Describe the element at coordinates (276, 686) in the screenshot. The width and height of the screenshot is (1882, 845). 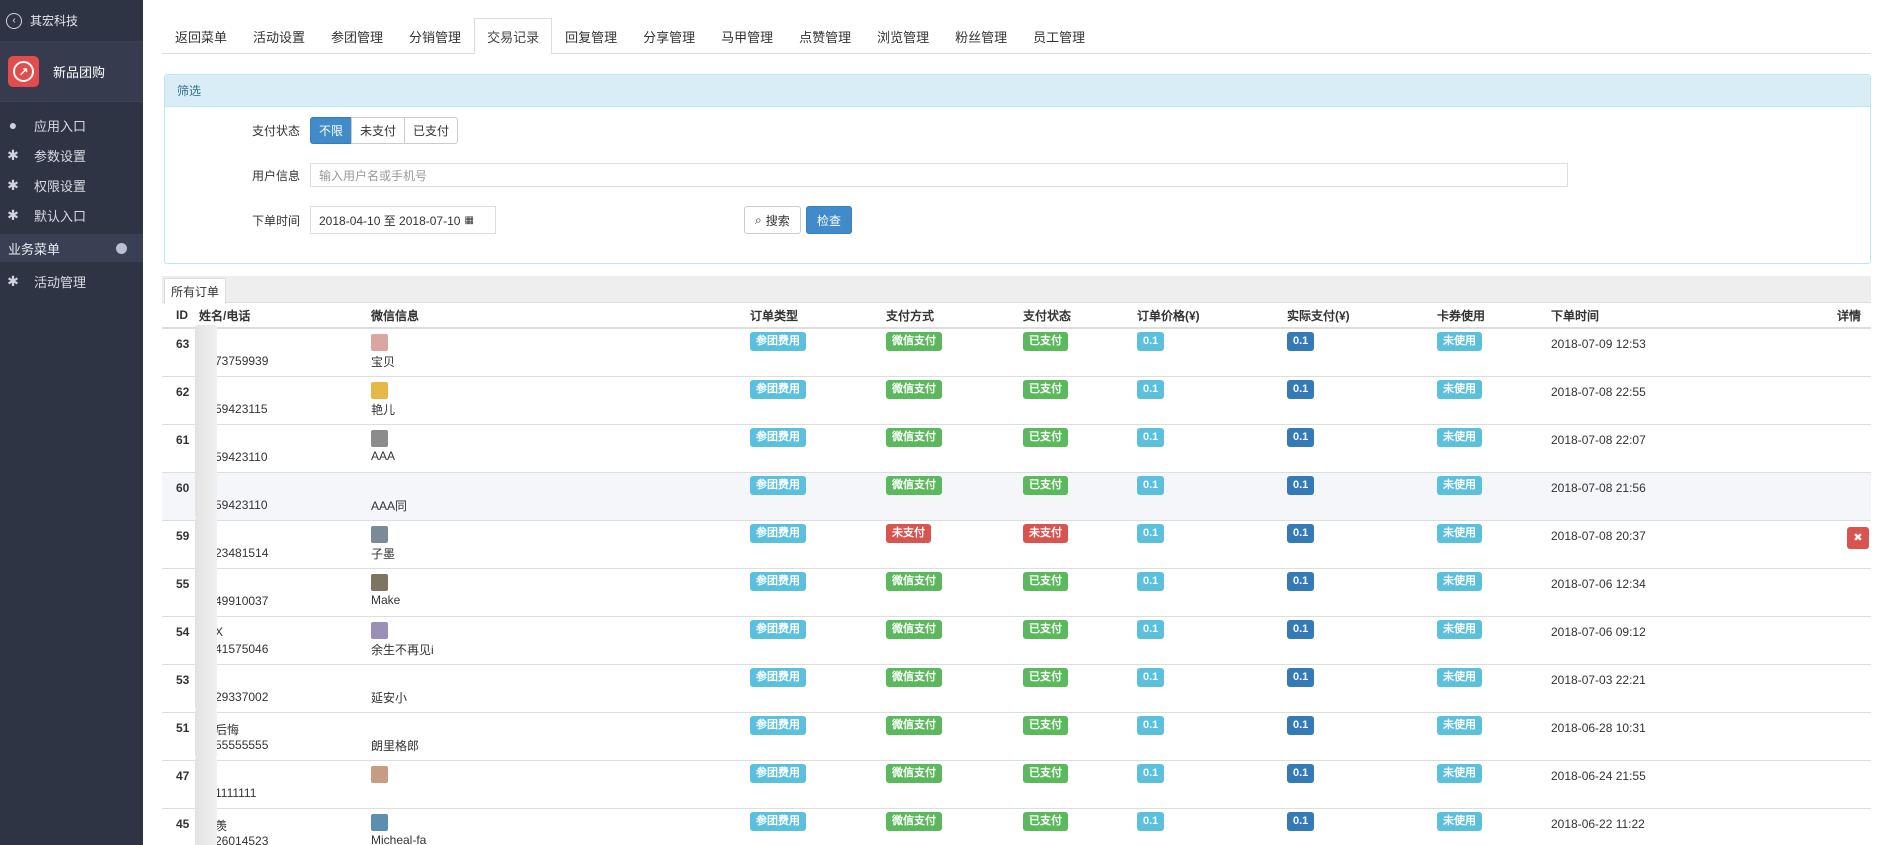
I see `cell-name-phone: 29337002` at that location.